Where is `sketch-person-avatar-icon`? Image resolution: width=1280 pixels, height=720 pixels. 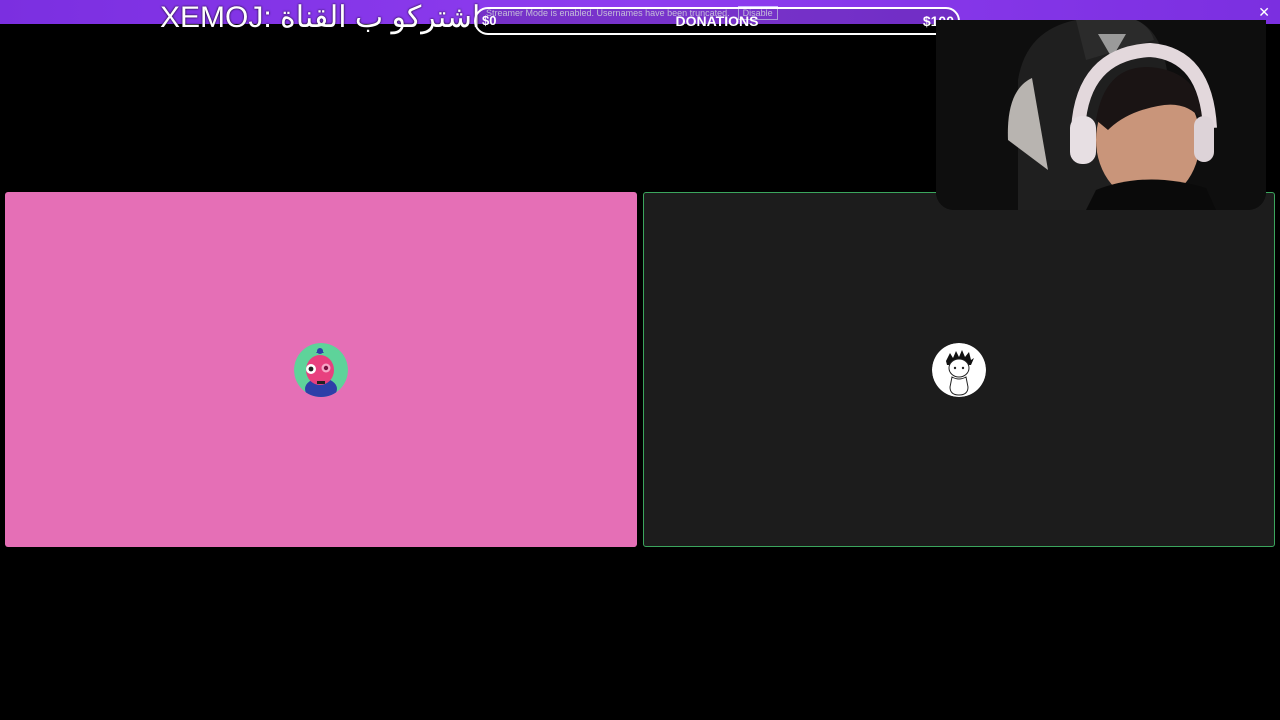
sketch-person-avatar-icon is located at coordinates (959, 369).